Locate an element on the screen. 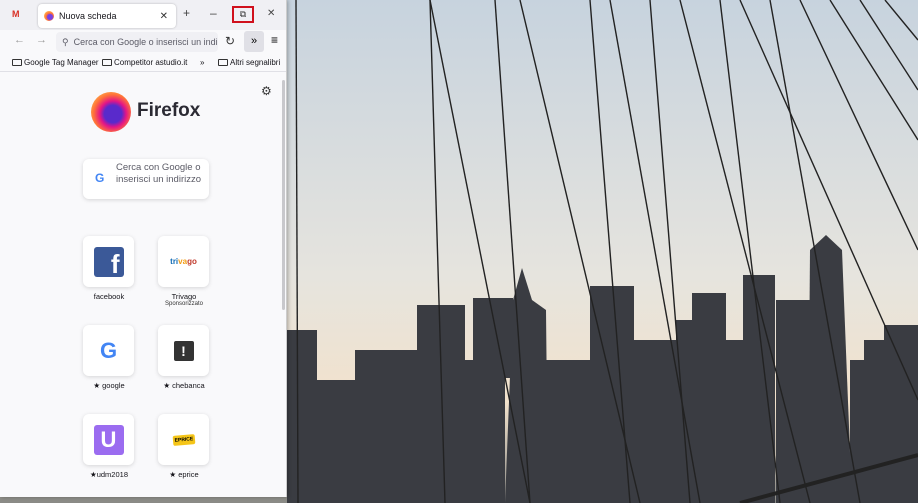 Image resolution: width=918 pixels, height=503 pixels. bookmark-item: Google Tag Manager is located at coordinates (55, 62).